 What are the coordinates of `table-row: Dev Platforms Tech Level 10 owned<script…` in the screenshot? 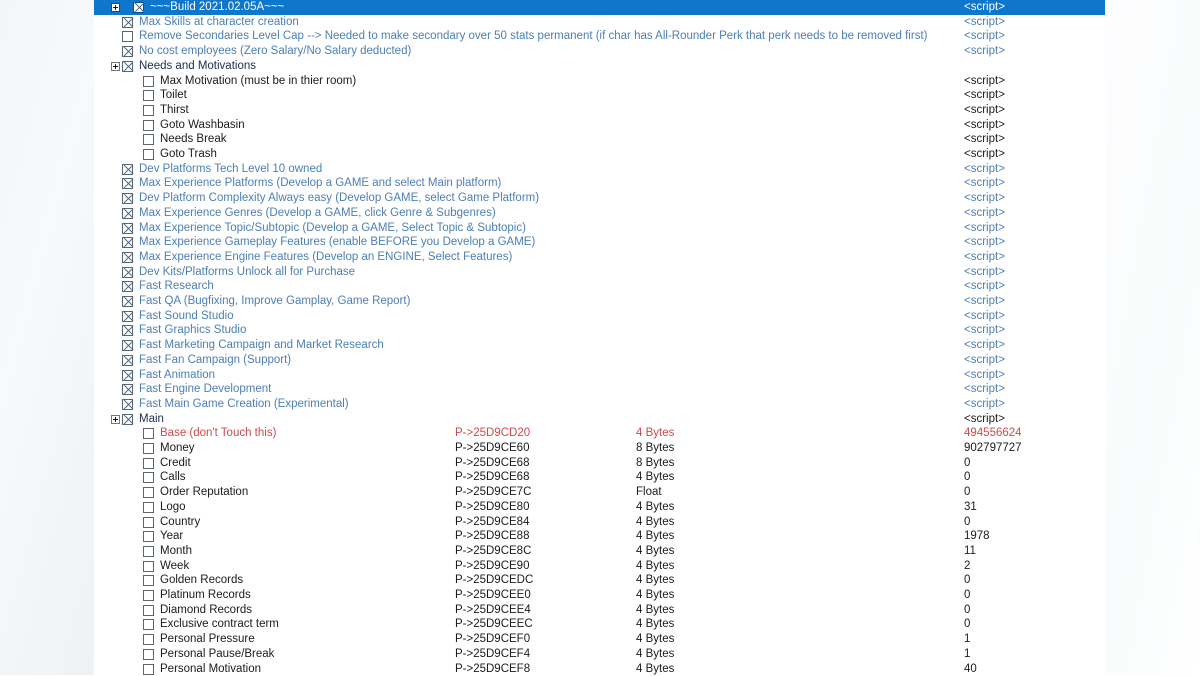 It's located at (599, 169).